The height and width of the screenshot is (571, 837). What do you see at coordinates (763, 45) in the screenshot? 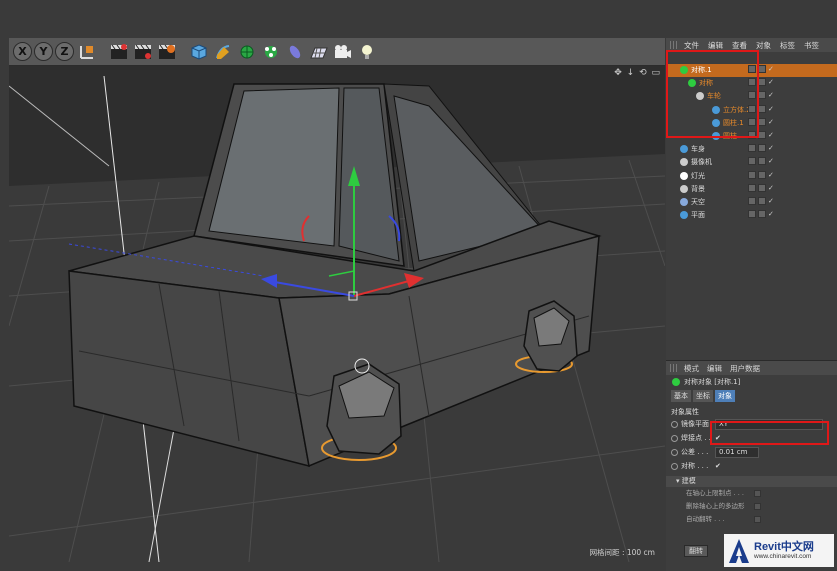
I see `menu-objects: 对象` at bounding box center [763, 45].